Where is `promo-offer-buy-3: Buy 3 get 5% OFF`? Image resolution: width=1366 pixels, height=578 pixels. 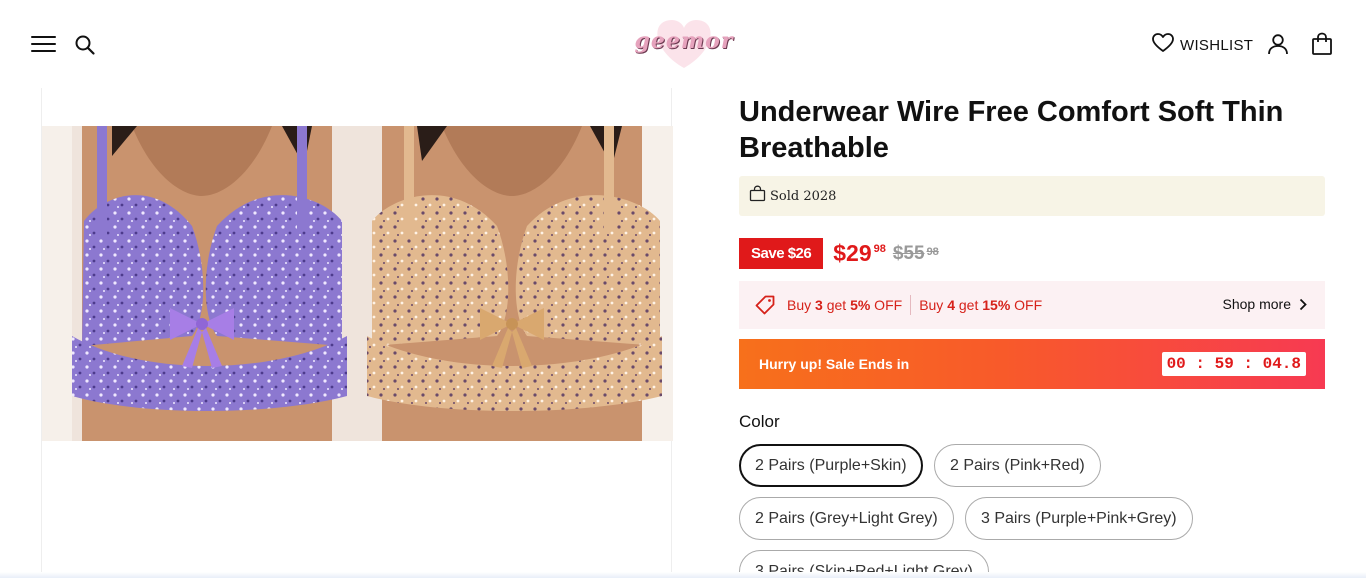
promo-offer-buy-3: Buy 3 get 5% OFF is located at coordinates (844, 305).